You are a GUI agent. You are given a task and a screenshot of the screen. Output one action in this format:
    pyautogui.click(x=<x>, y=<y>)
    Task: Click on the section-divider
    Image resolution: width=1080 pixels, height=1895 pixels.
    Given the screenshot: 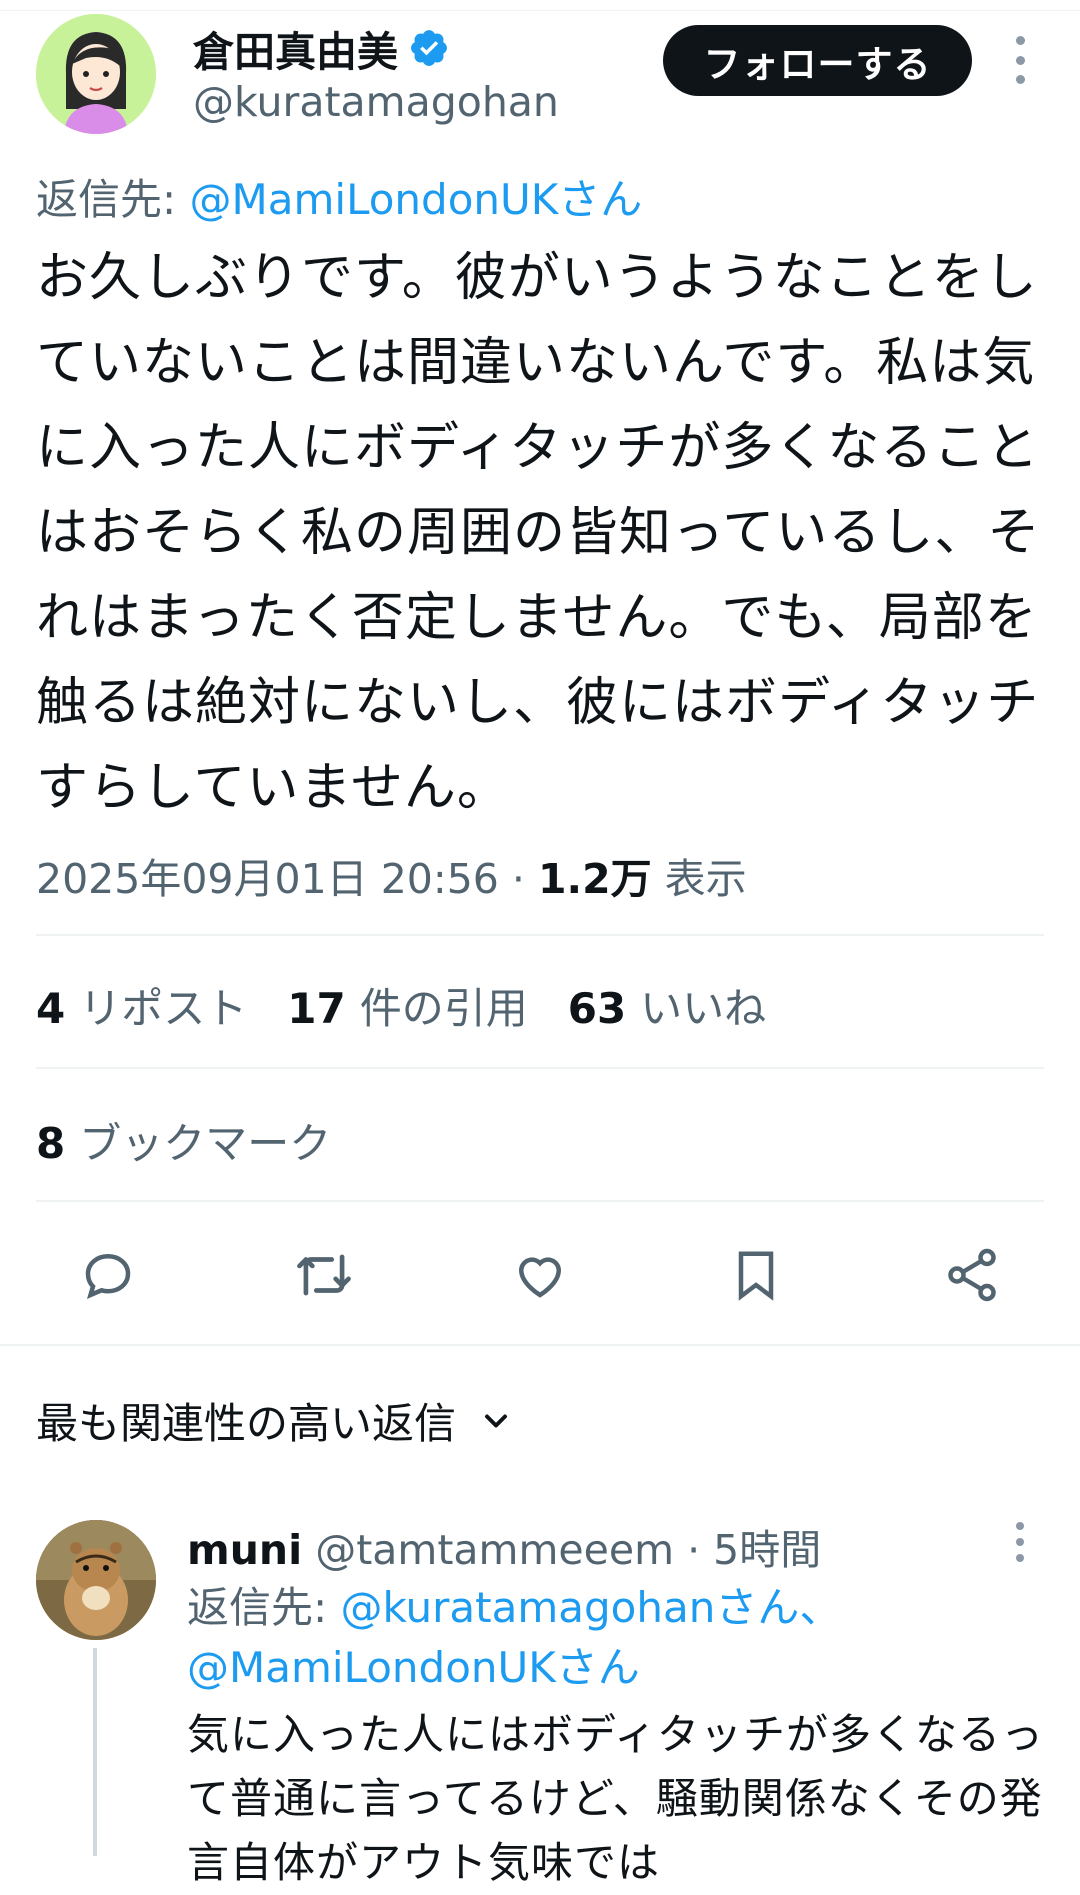 What is the action you would take?
    pyautogui.click(x=540, y=1345)
    